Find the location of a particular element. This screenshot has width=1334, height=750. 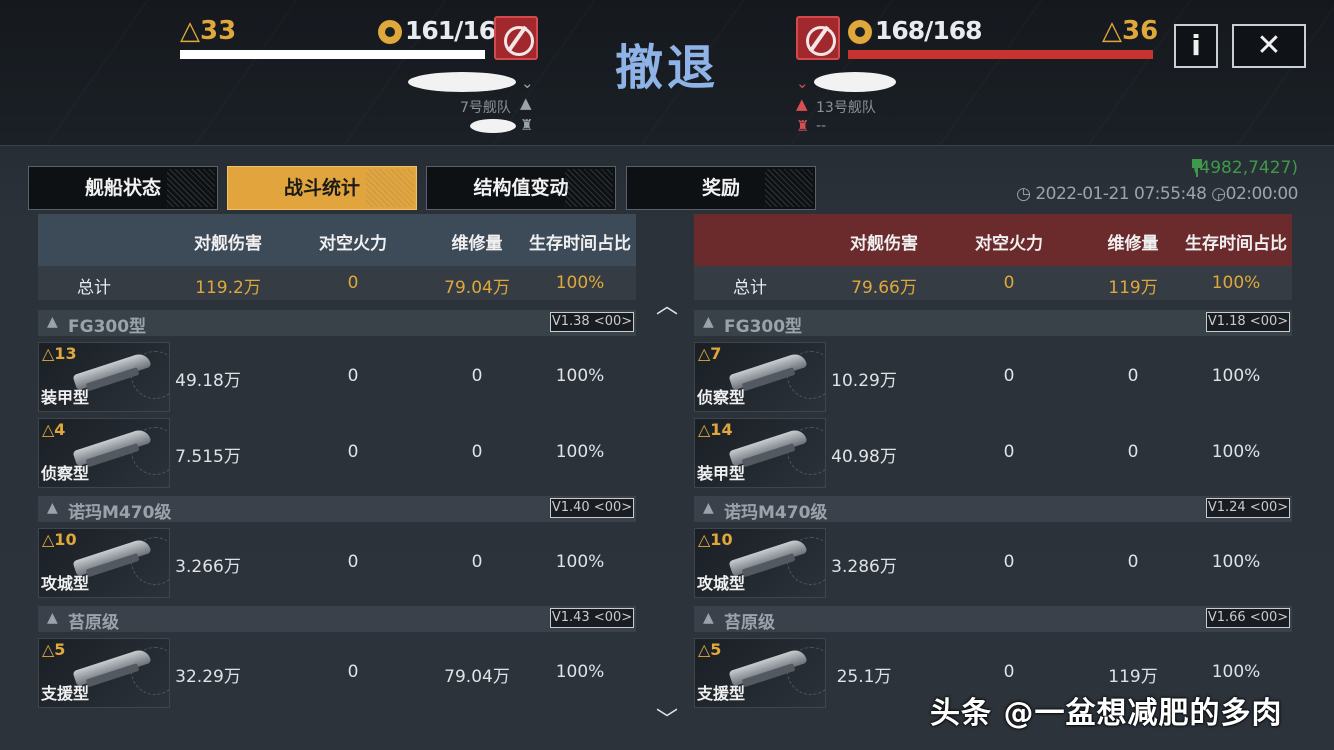

right-faction-badge-icon is located at coordinates (818, 38).